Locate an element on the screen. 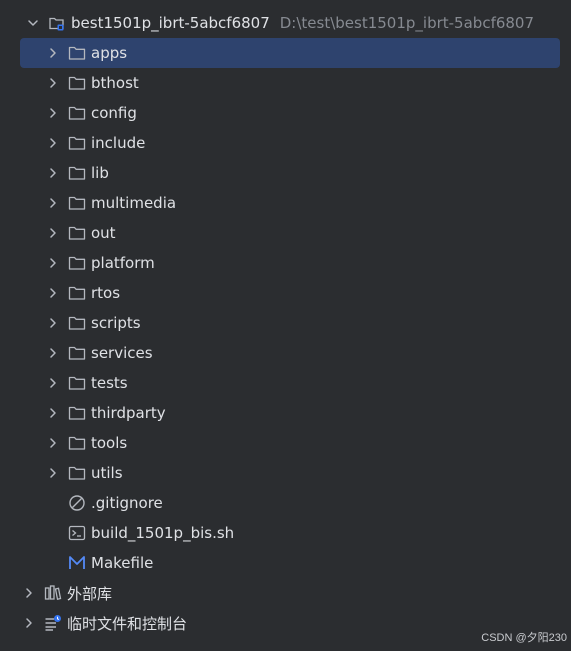  file-label: build_1501p_bis.sh is located at coordinates (163, 533).